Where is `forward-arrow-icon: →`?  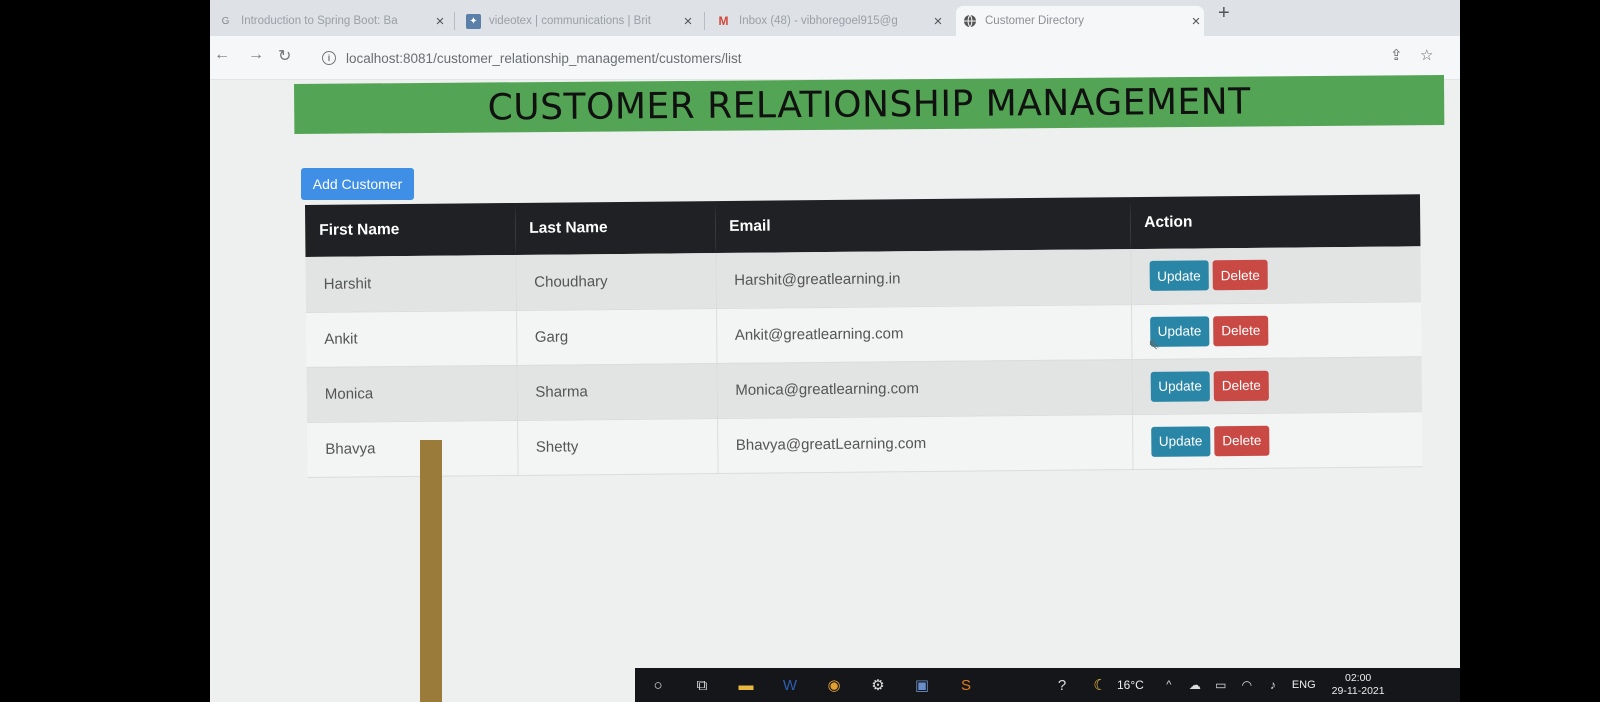 forward-arrow-icon: → is located at coordinates (256, 55).